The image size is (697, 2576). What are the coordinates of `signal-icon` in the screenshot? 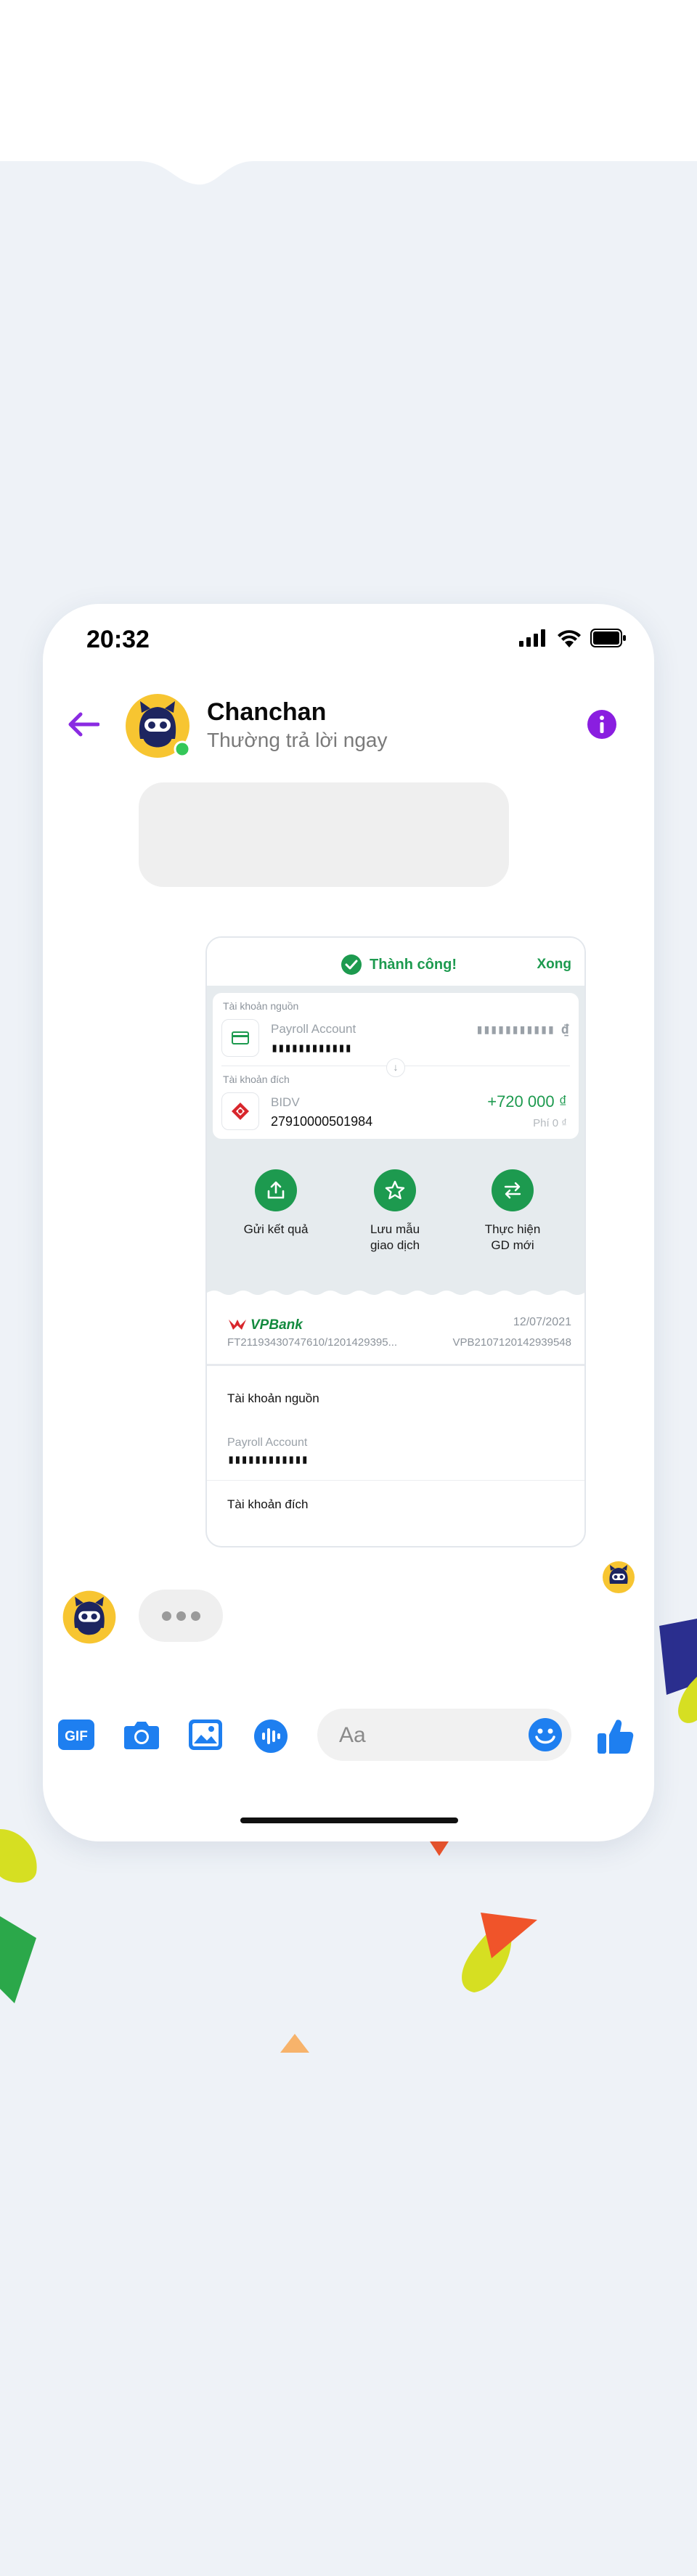 It's located at (532, 638).